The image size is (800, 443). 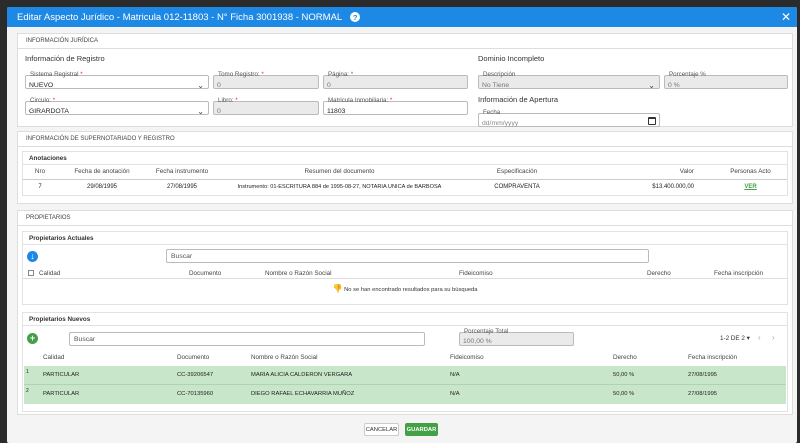 What do you see at coordinates (32, 338) in the screenshot?
I see `add-owner-button: +` at bounding box center [32, 338].